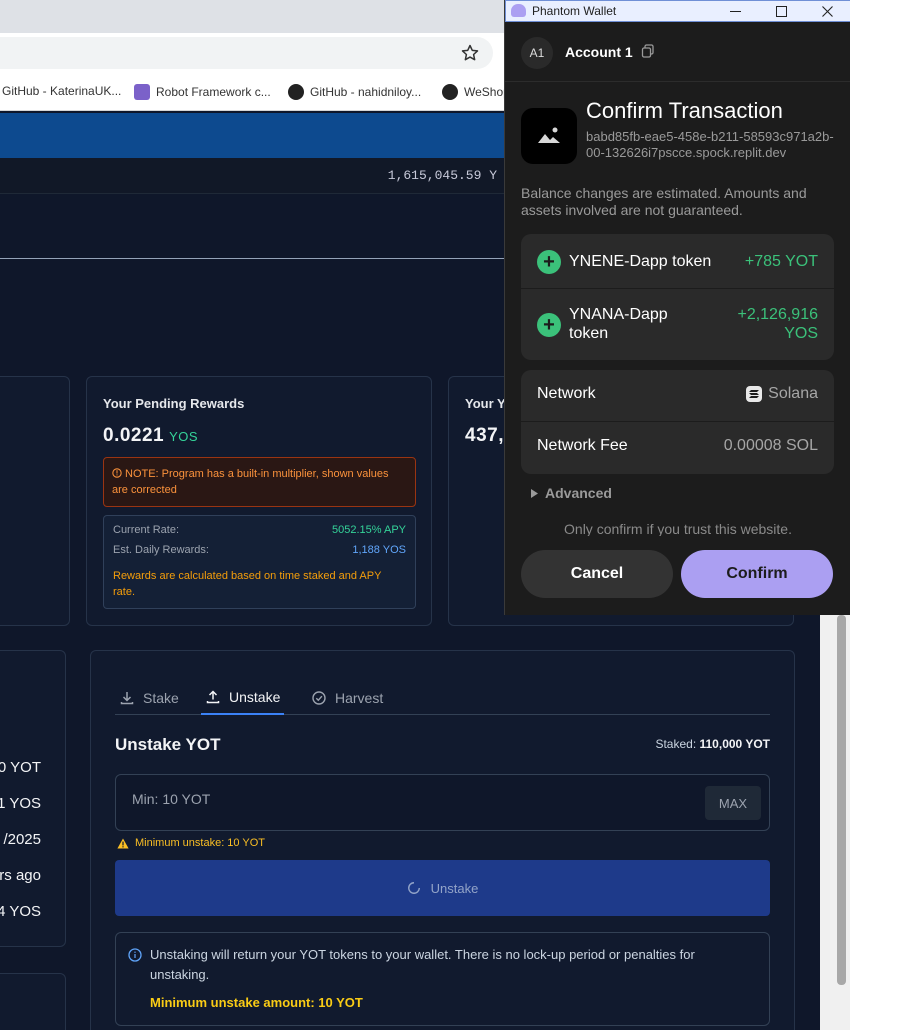  Describe the element at coordinates (537, 53) in the screenshot. I see `account-avatar: A1` at that location.